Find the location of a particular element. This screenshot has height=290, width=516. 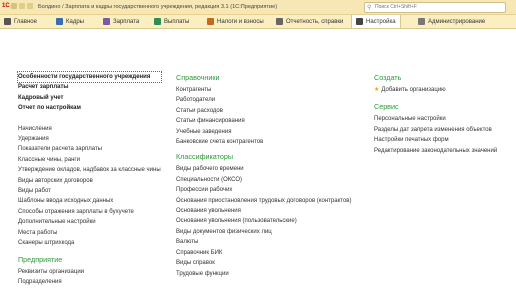

tab-administration: Администрирование is located at coordinates (451, 21).